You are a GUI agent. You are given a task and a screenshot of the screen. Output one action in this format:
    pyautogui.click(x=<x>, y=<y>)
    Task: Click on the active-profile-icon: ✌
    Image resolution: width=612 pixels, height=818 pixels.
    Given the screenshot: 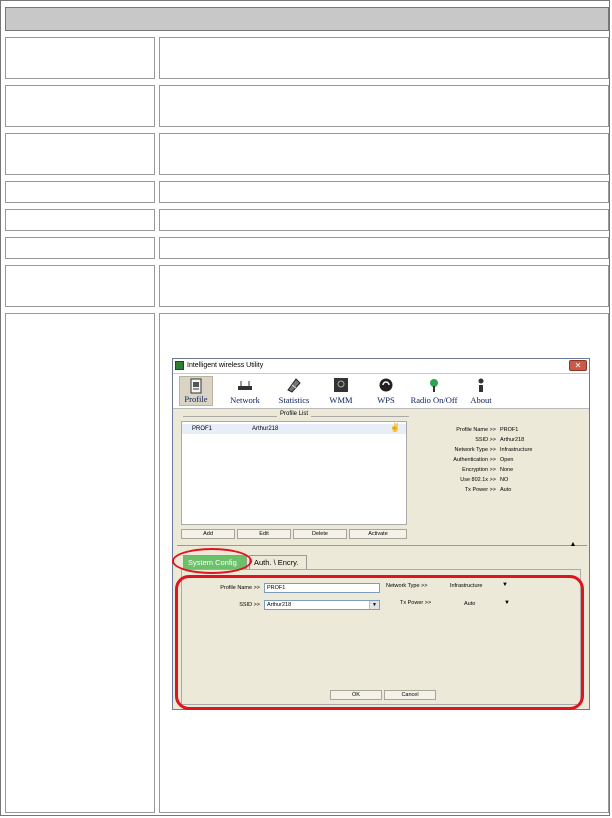 What is the action you would take?
    pyautogui.click(x=395, y=427)
    